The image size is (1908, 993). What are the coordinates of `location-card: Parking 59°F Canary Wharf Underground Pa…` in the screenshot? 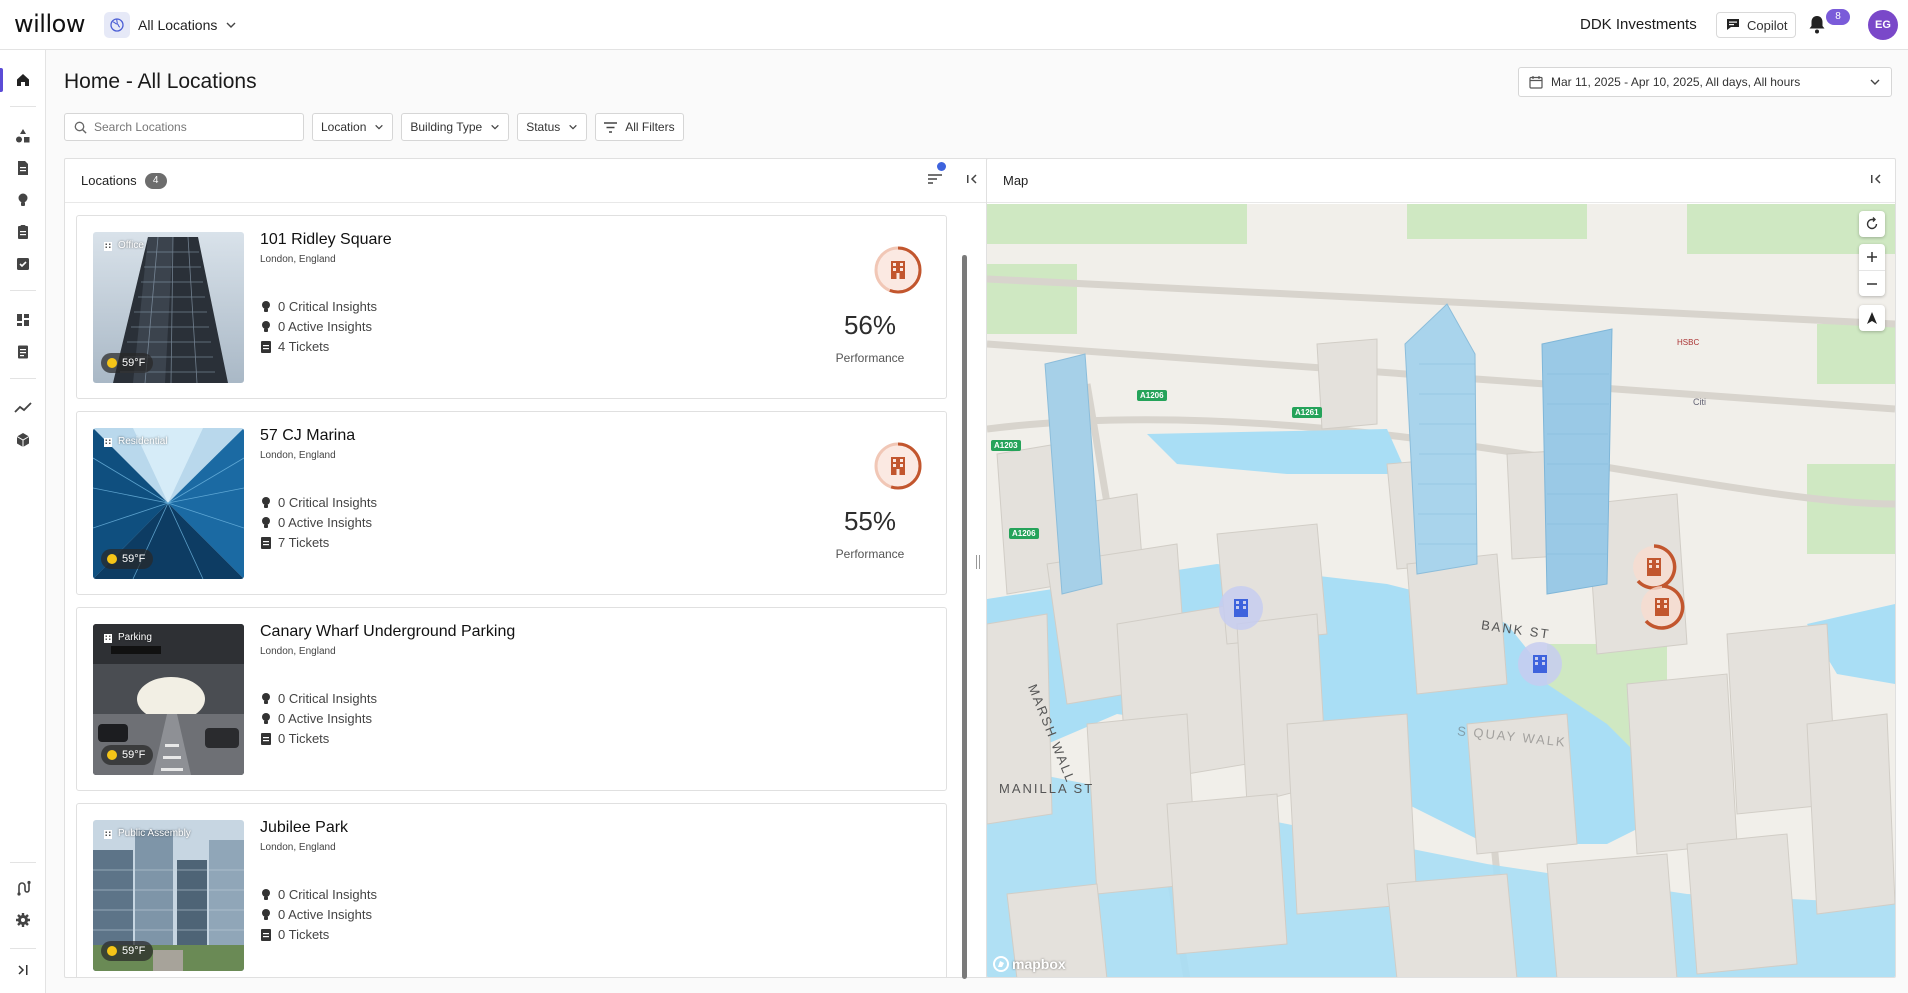 It's located at (511, 699).